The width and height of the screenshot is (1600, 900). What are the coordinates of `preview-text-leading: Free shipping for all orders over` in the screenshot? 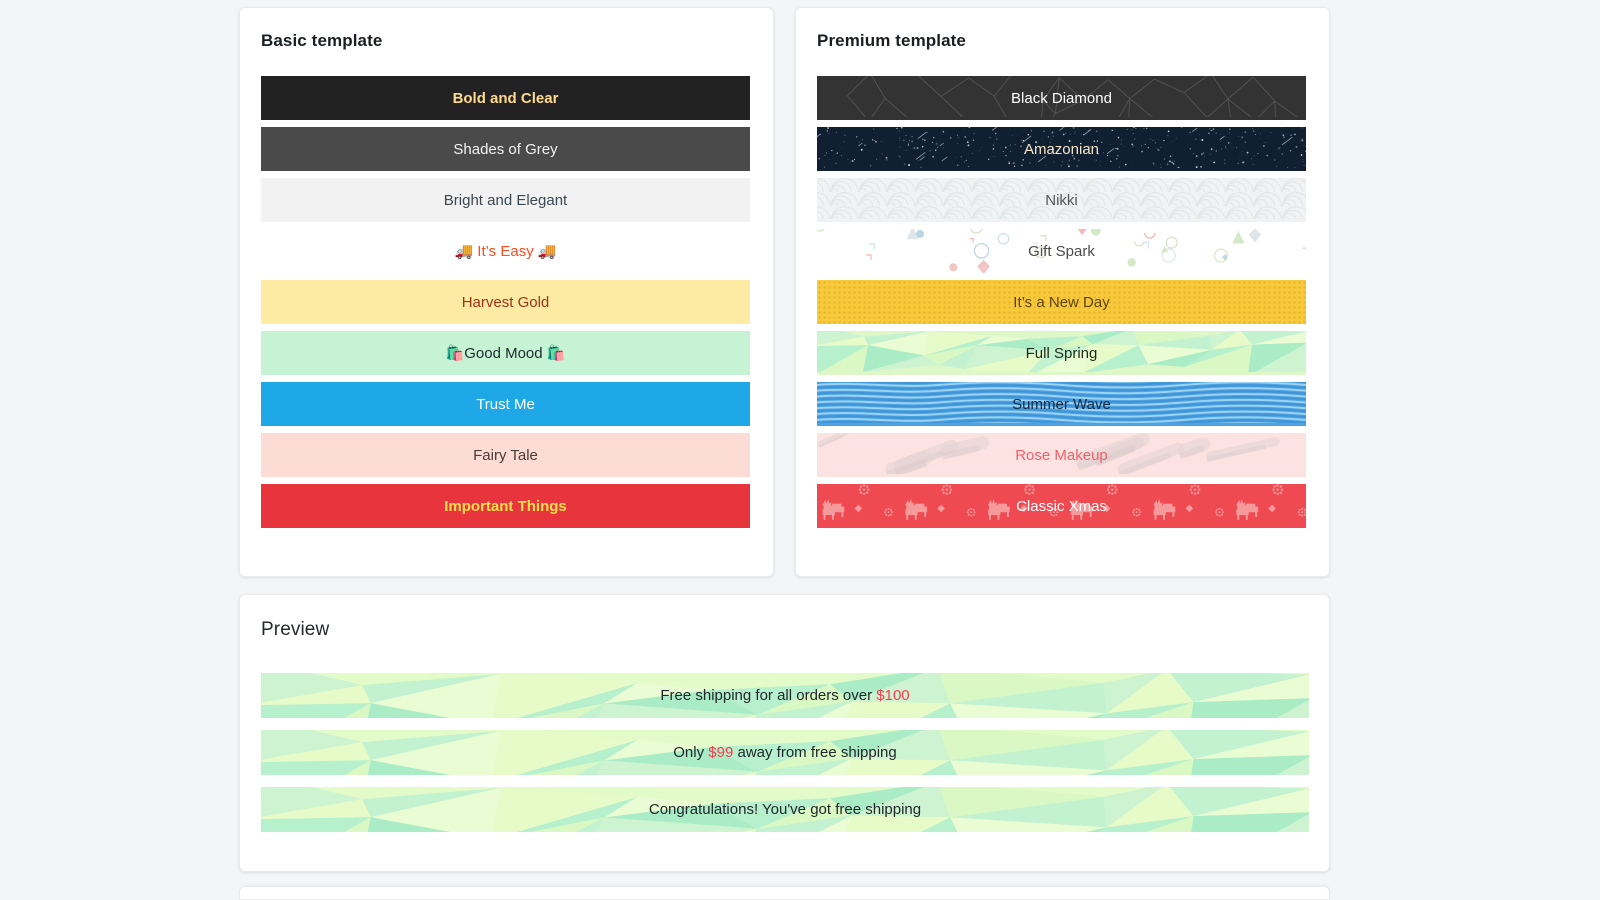 It's located at (768, 695).